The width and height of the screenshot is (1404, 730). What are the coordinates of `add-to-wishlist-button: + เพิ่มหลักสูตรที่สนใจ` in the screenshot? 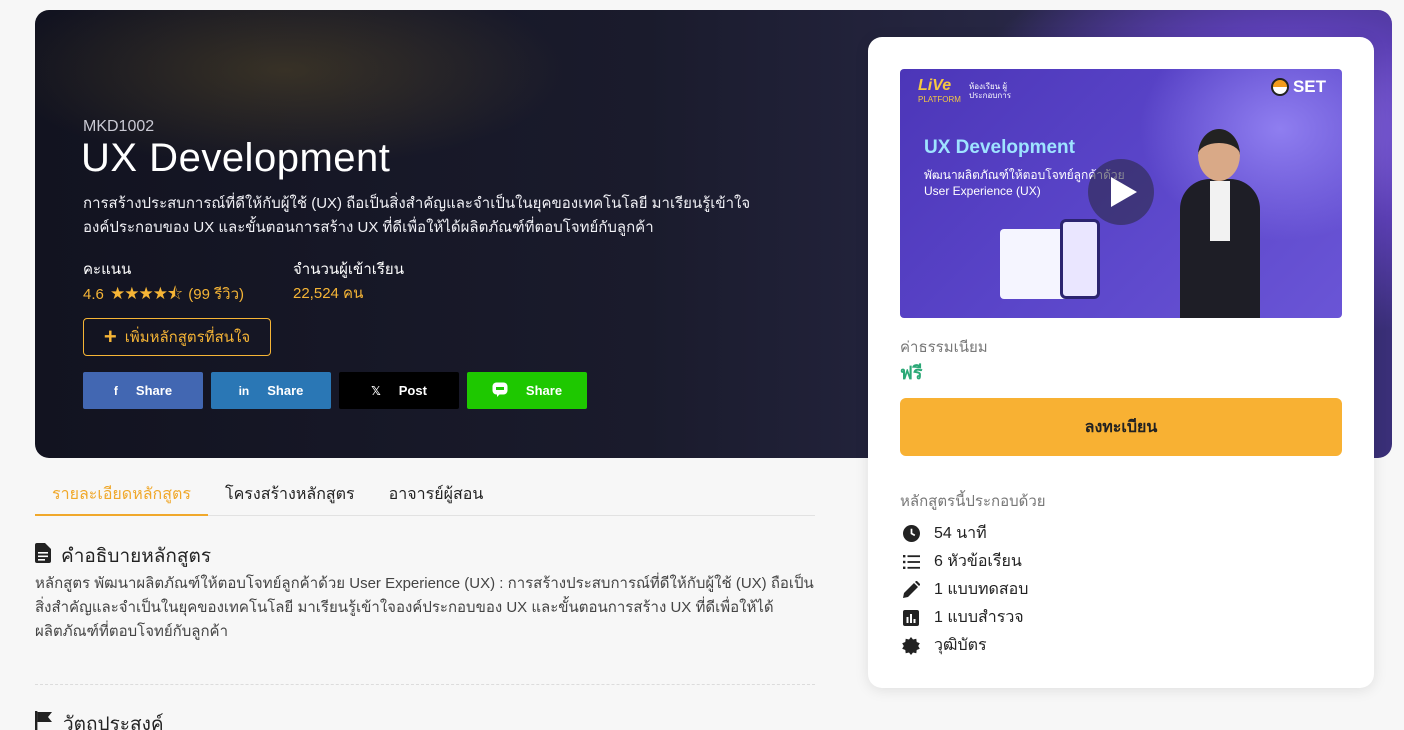 It's located at (177, 337).